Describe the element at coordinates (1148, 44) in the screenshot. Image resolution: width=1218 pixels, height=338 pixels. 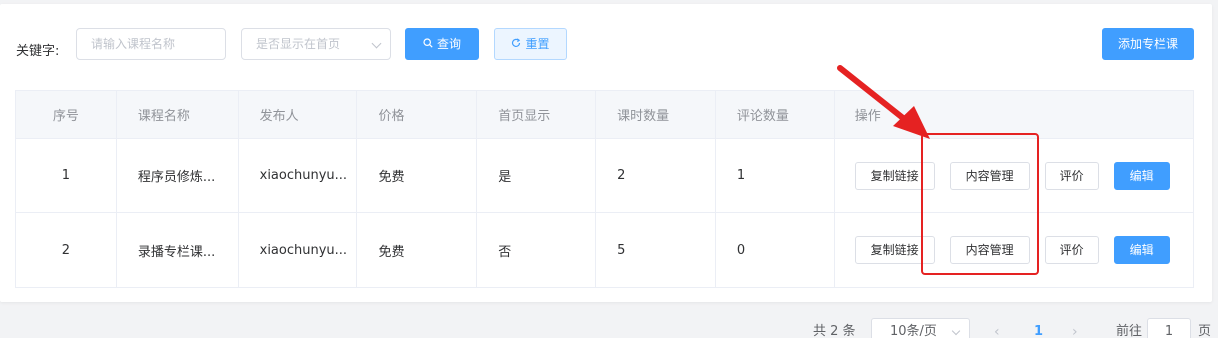
I see `add-course-button: 添加专栏课` at that location.